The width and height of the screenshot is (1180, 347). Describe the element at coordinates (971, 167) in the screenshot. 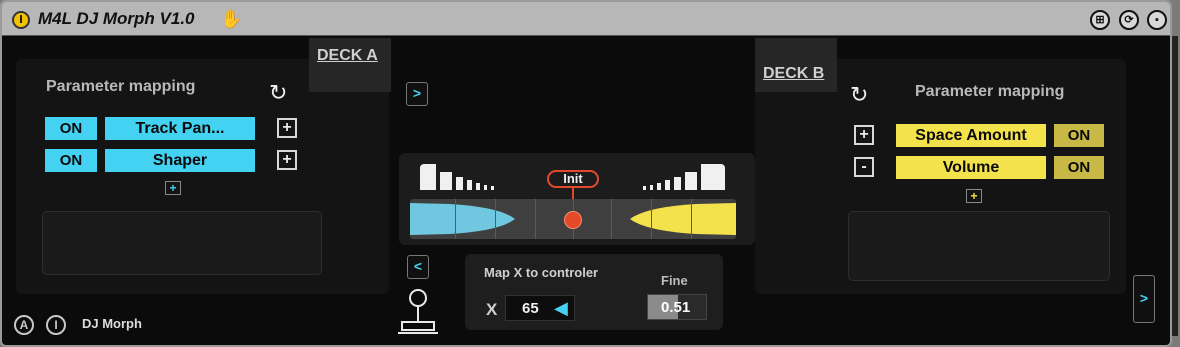

I see `deck-b-row2-param: Volume` at that location.